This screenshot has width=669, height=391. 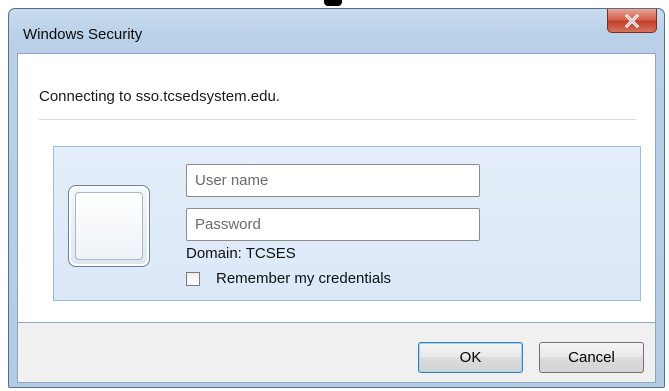 I want to click on close-button, so click(x=632, y=21).